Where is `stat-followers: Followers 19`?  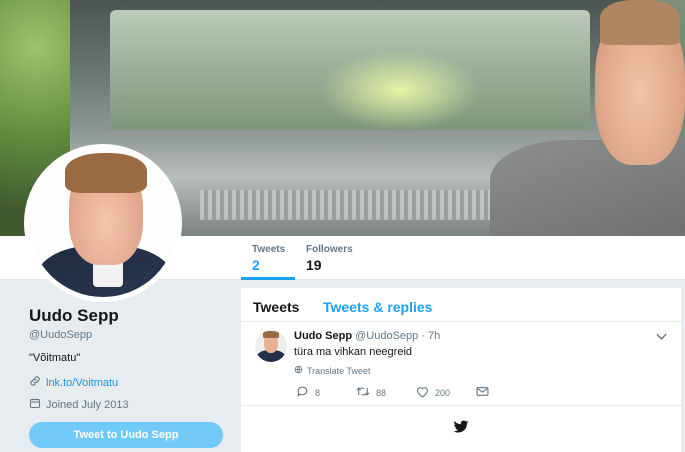 stat-followers: Followers 19 is located at coordinates (329, 258).